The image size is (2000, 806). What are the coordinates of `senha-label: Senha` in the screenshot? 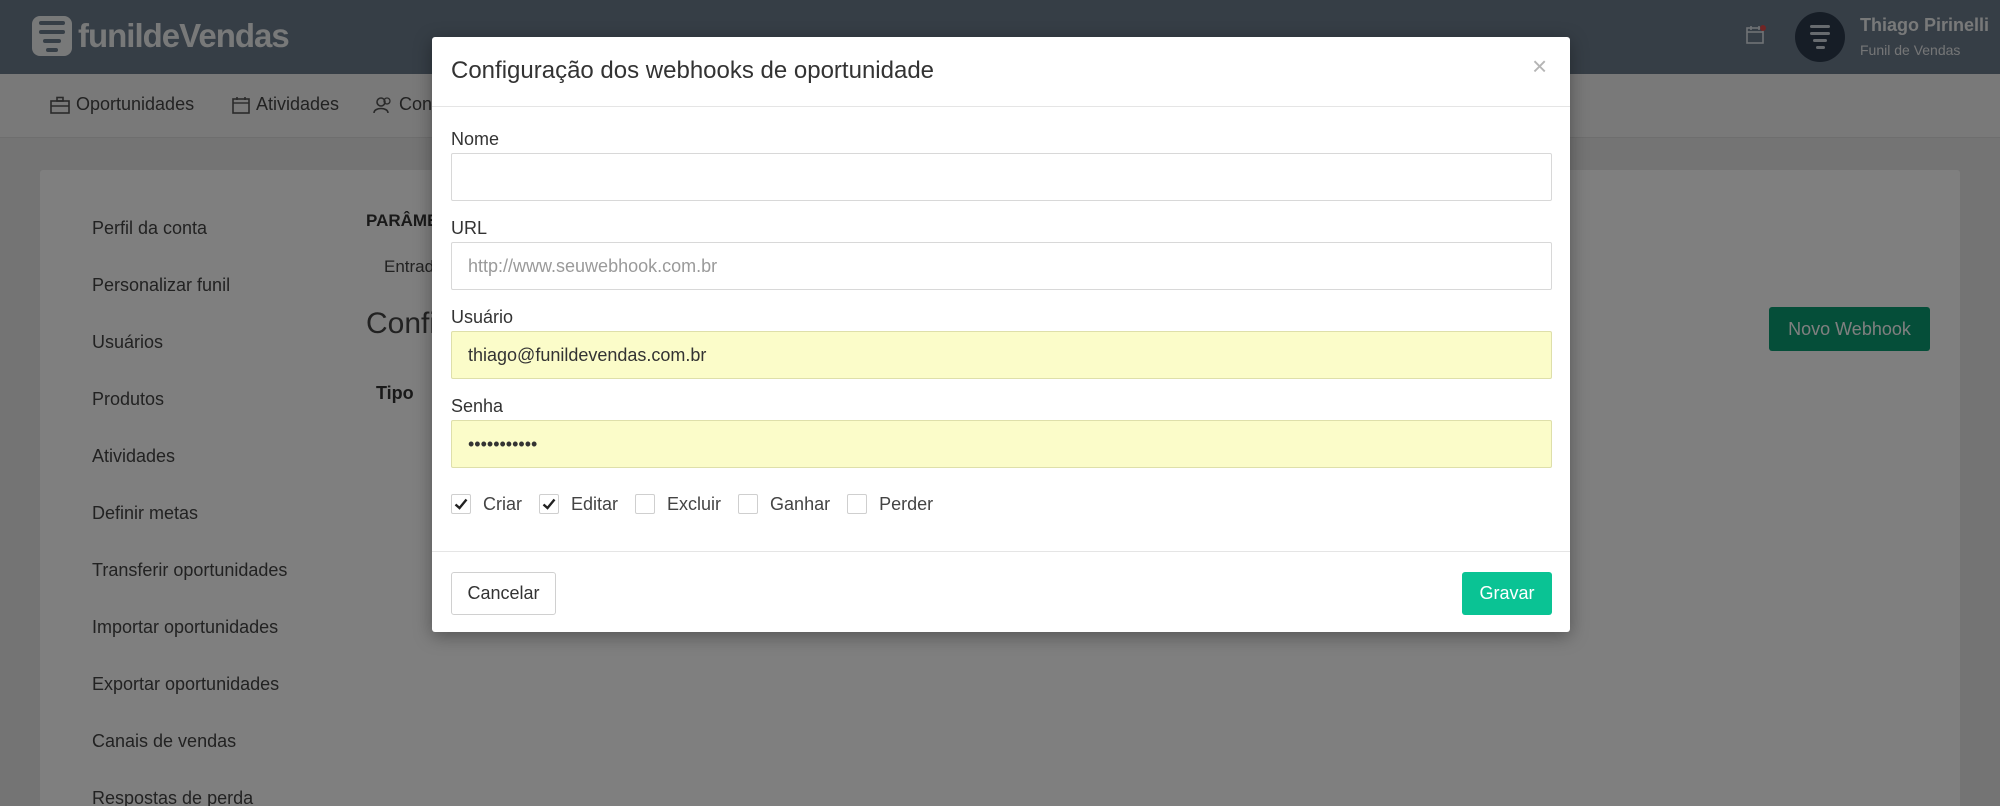 It's located at (477, 406).